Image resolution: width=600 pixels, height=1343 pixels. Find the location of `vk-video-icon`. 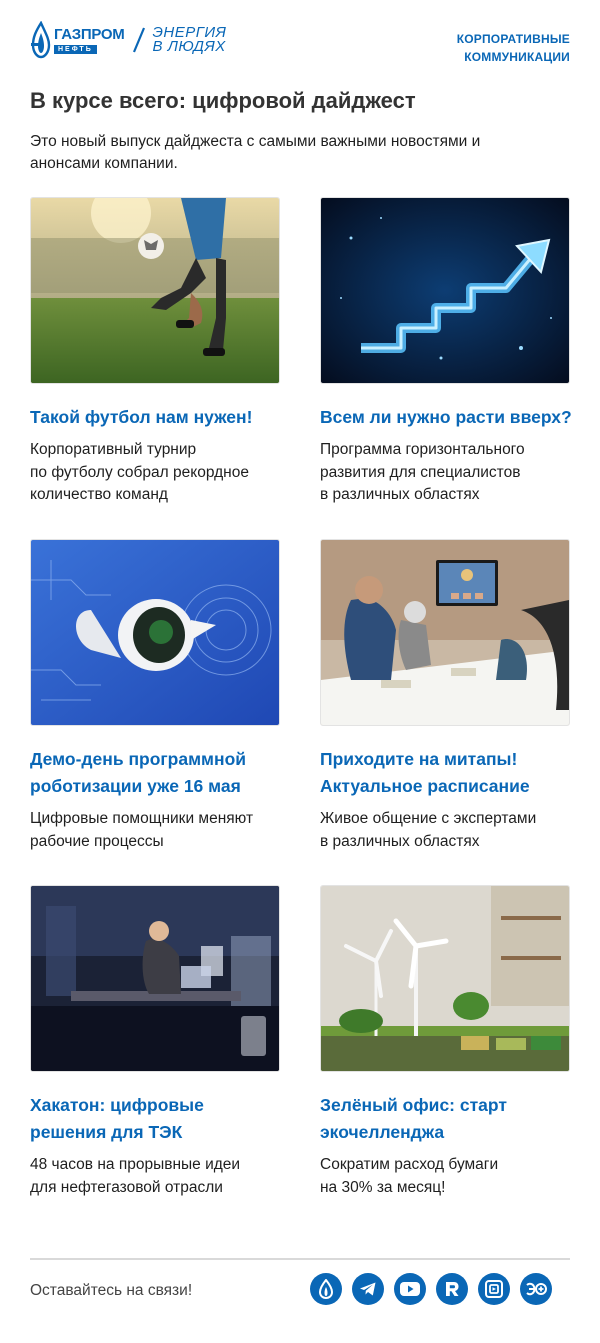

vk-video-icon is located at coordinates (494, 1289).